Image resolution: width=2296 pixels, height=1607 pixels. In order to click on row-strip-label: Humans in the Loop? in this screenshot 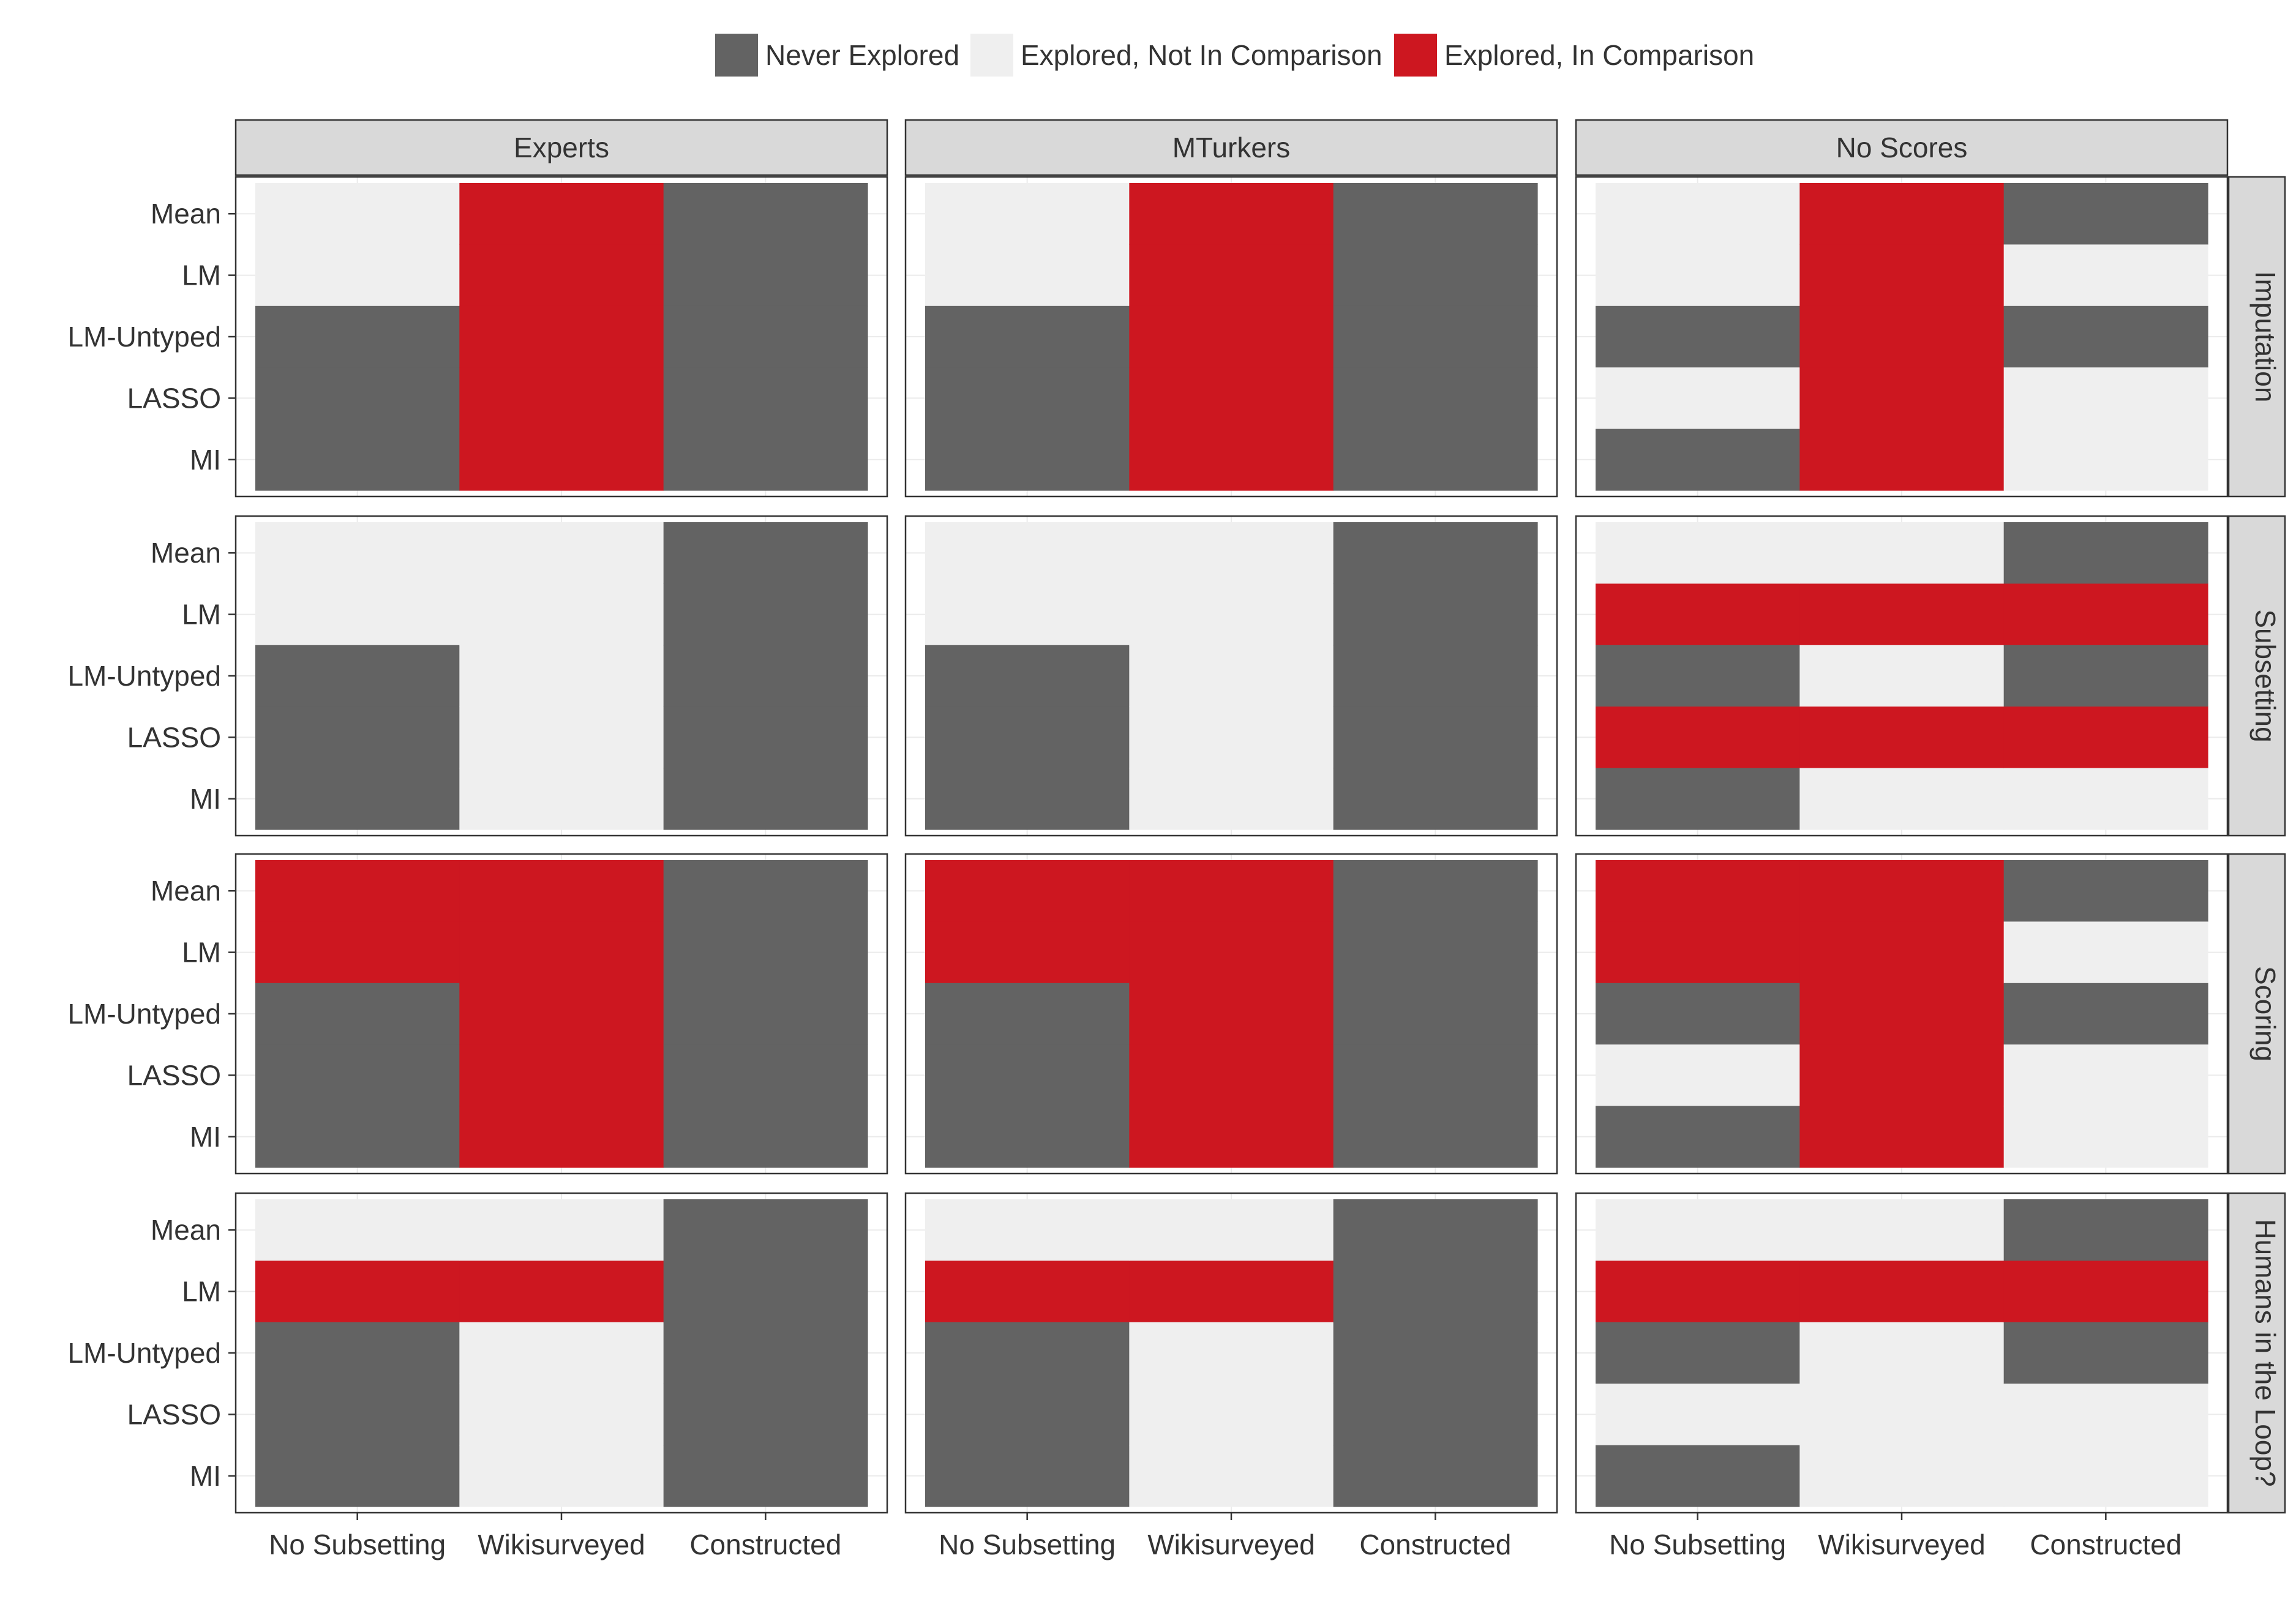, I will do `click(2265, 1352)`.